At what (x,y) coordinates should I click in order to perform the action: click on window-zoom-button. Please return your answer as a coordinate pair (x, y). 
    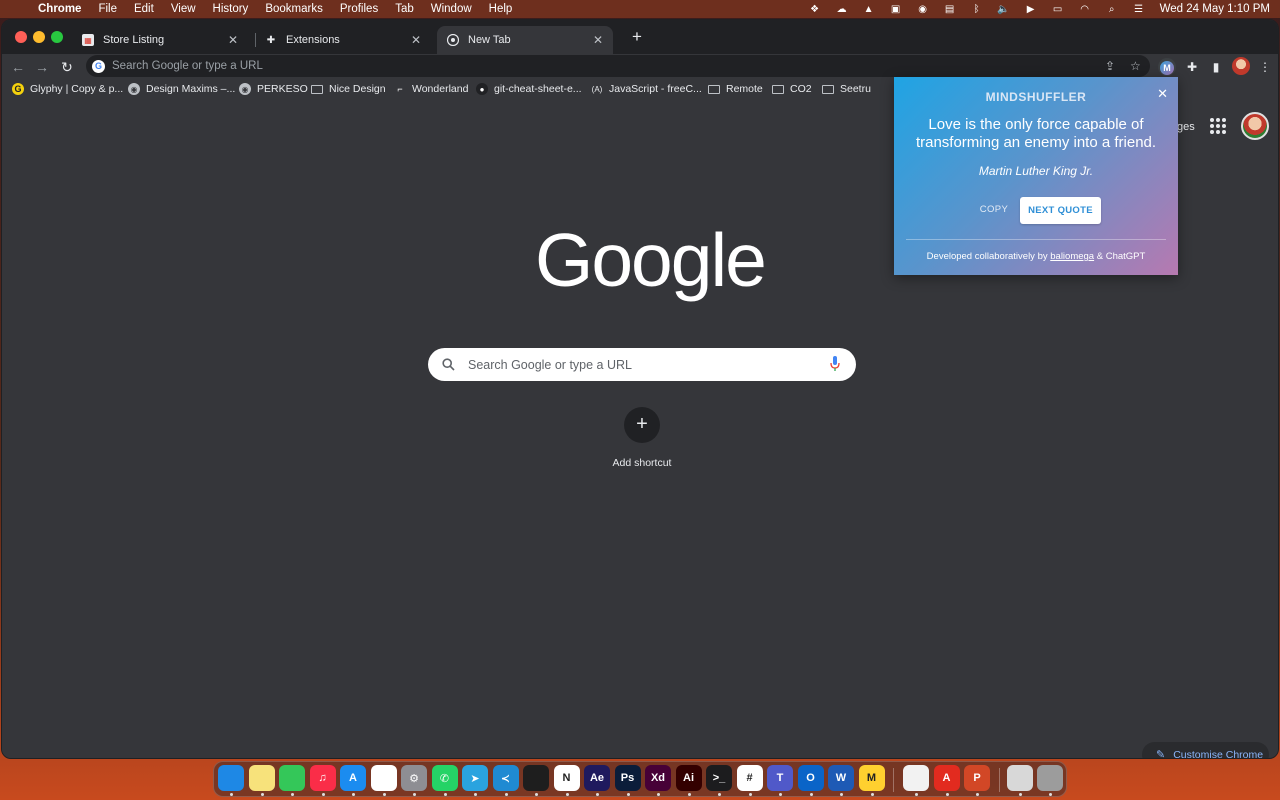
    Looking at the image, I should click on (57, 37).